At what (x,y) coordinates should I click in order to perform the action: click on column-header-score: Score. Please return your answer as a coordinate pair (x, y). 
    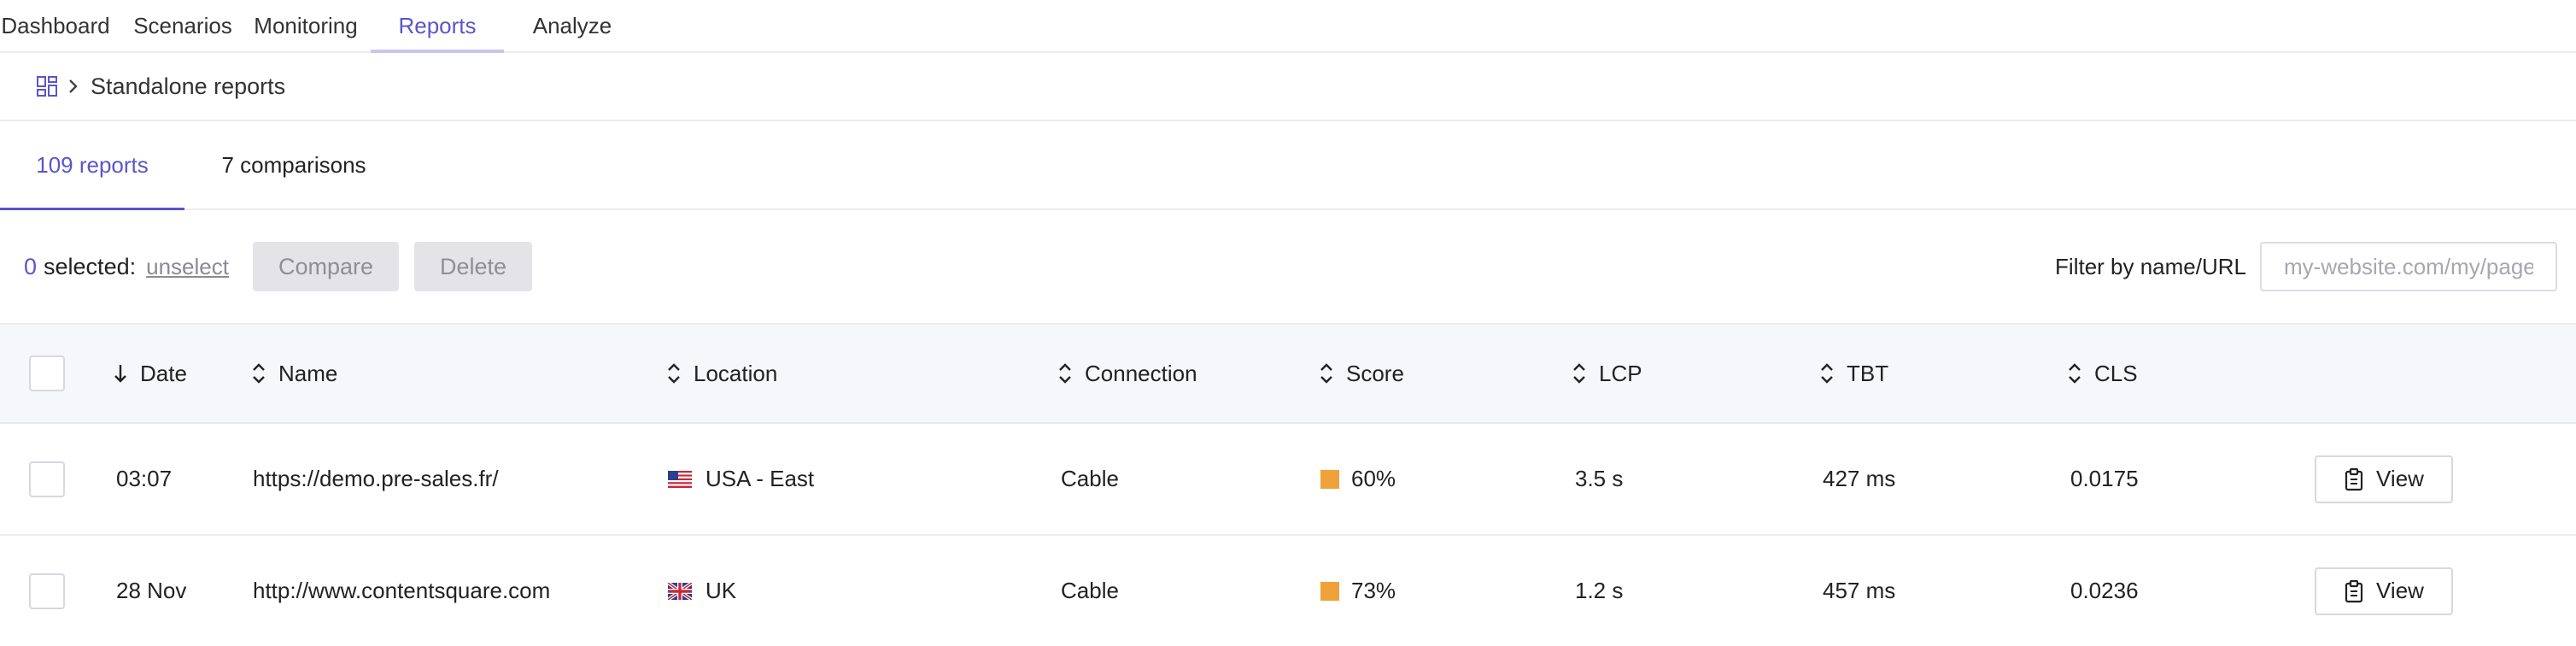
    Looking at the image, I should click on (1361, 373).